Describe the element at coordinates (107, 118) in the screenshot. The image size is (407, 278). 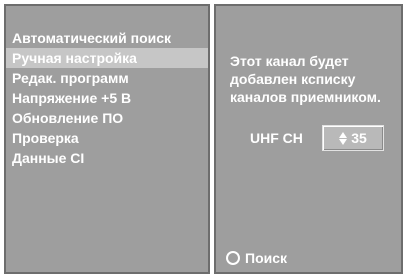
I see `menu-item-software-update: Обновление ПО` at that location.